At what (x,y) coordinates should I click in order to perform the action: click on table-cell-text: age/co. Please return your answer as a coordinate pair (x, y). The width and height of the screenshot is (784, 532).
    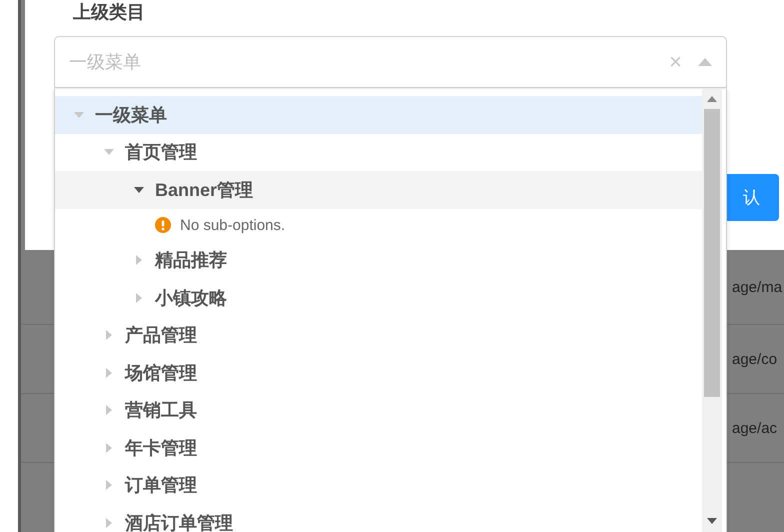
    Looking at the image, I should click on (755, 359).